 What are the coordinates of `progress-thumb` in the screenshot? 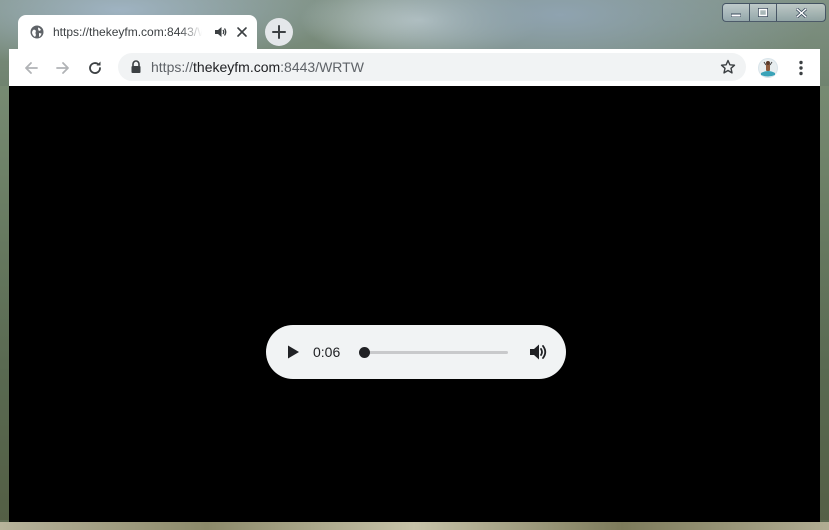 It's located at (364, 352).